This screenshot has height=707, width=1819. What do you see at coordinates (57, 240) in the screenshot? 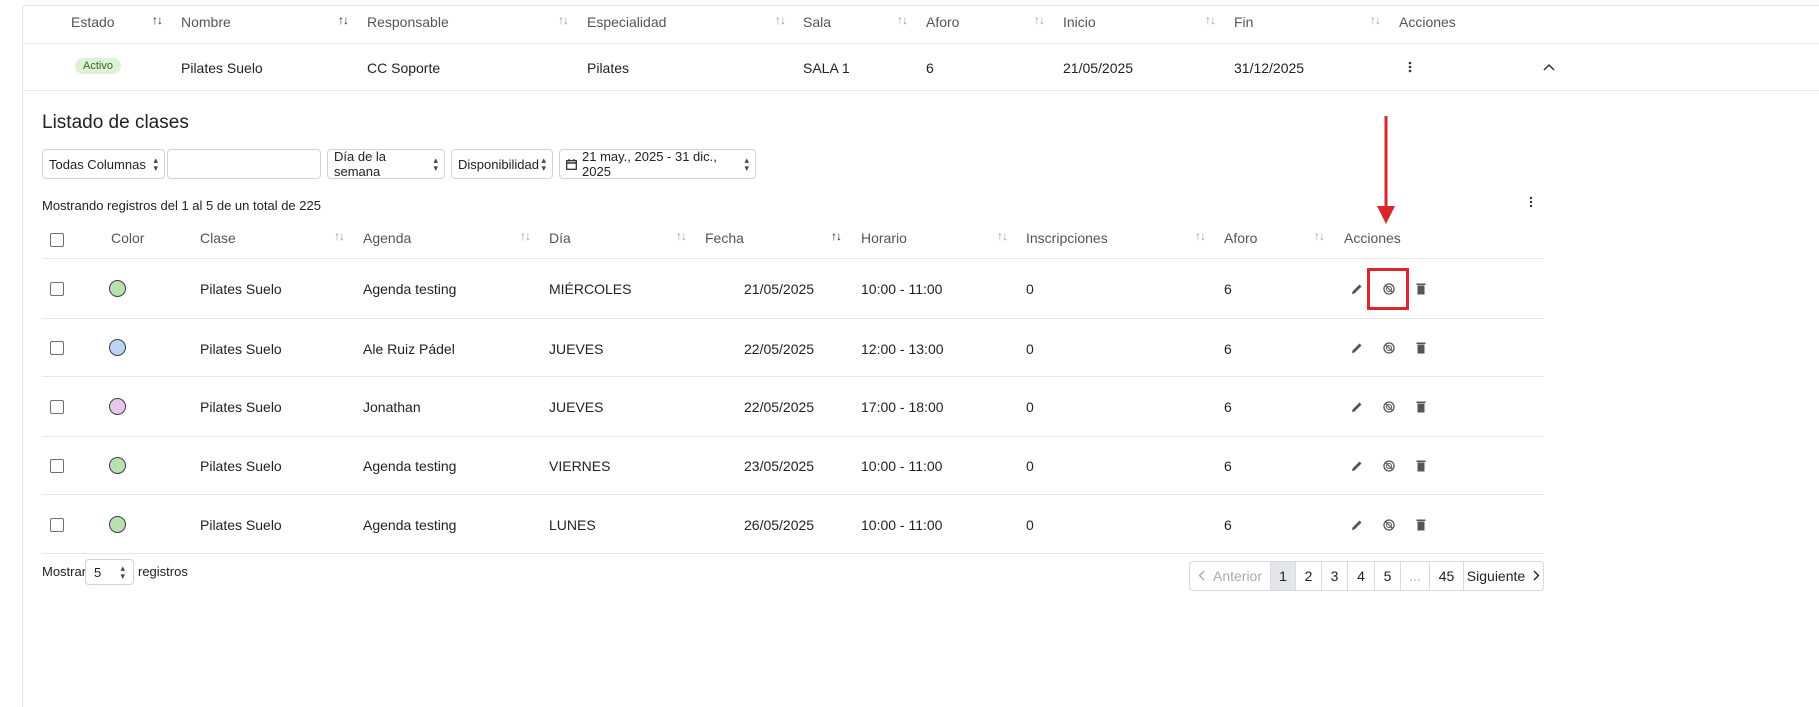
I see `select-all-checkbox` at bounding box center [57, 240].